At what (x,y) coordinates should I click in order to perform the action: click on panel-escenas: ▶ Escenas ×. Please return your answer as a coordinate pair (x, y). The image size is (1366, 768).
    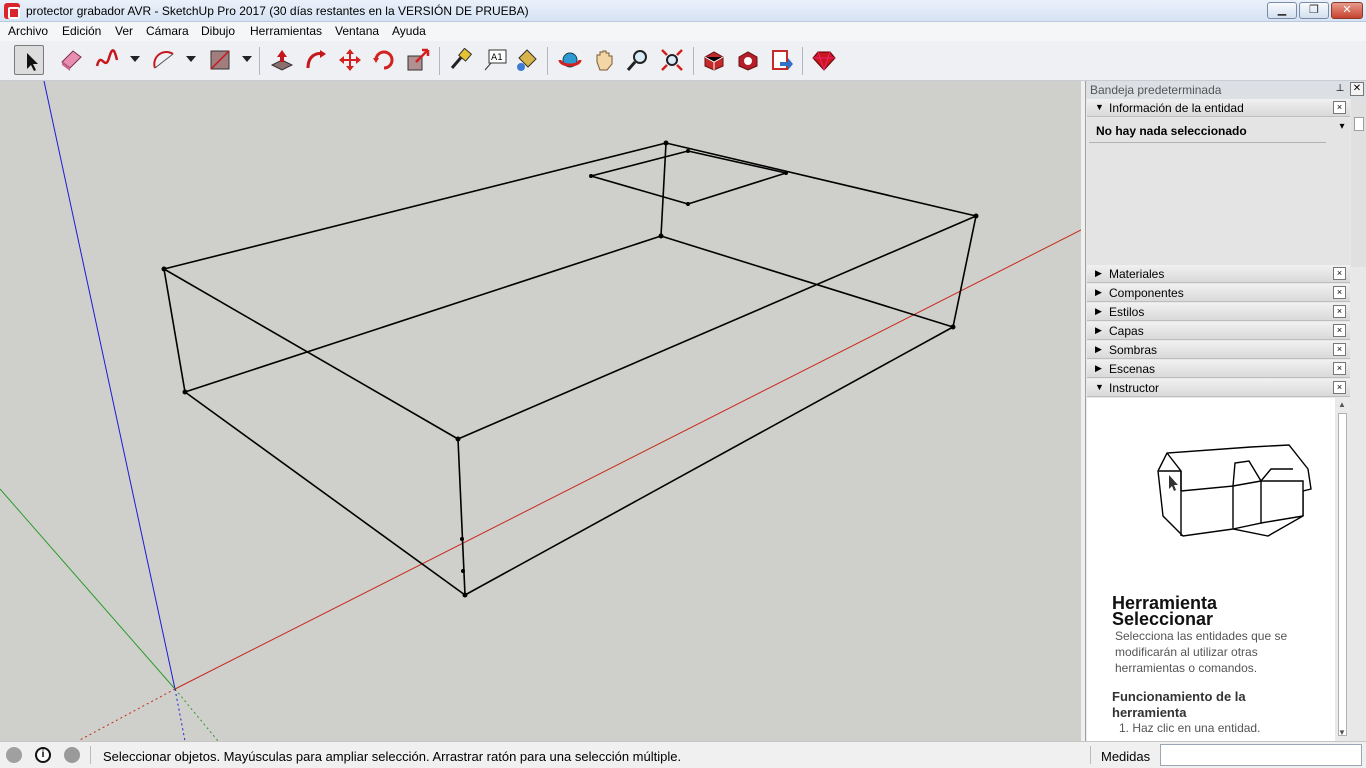
    Looking at the image, I should click on (1218, 369).